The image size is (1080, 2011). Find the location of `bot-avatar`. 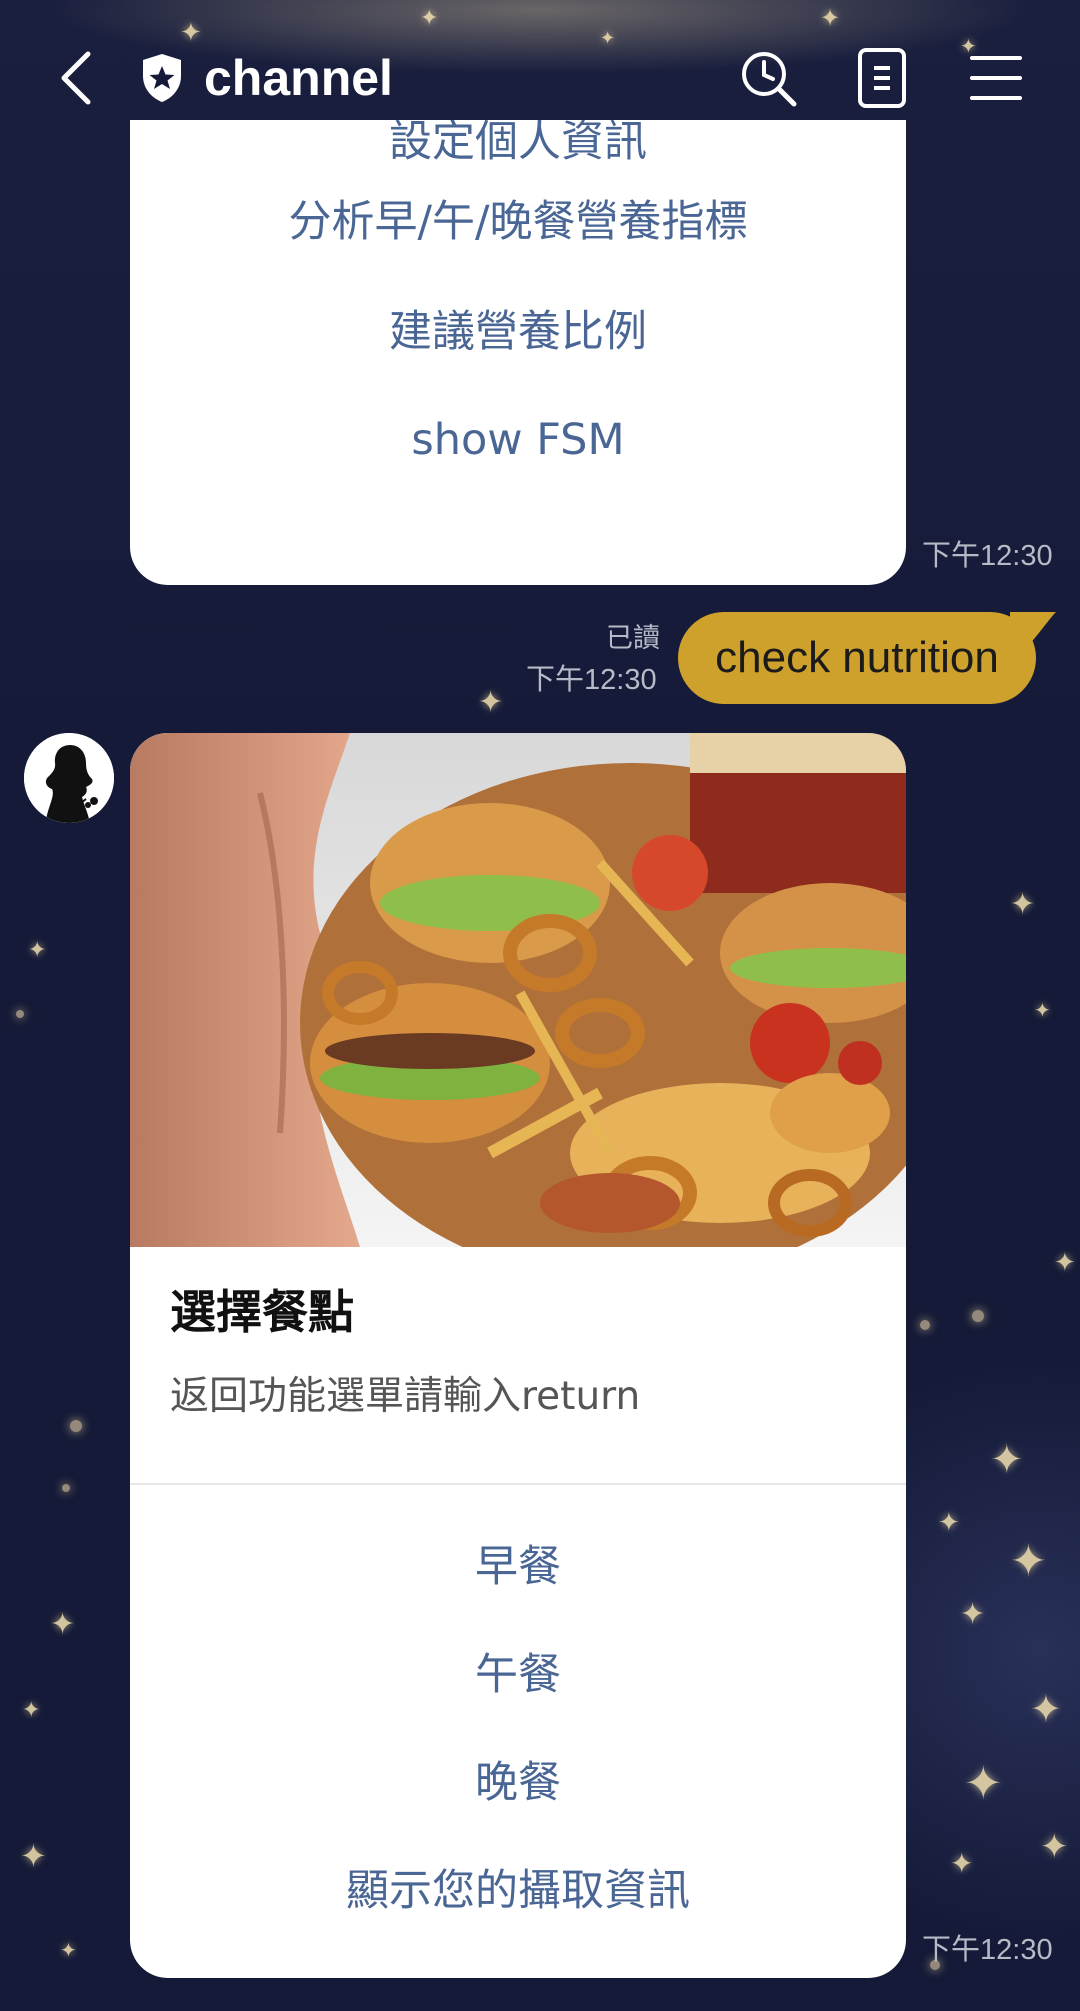

bot-avatar is located at coordinates (69, 778).